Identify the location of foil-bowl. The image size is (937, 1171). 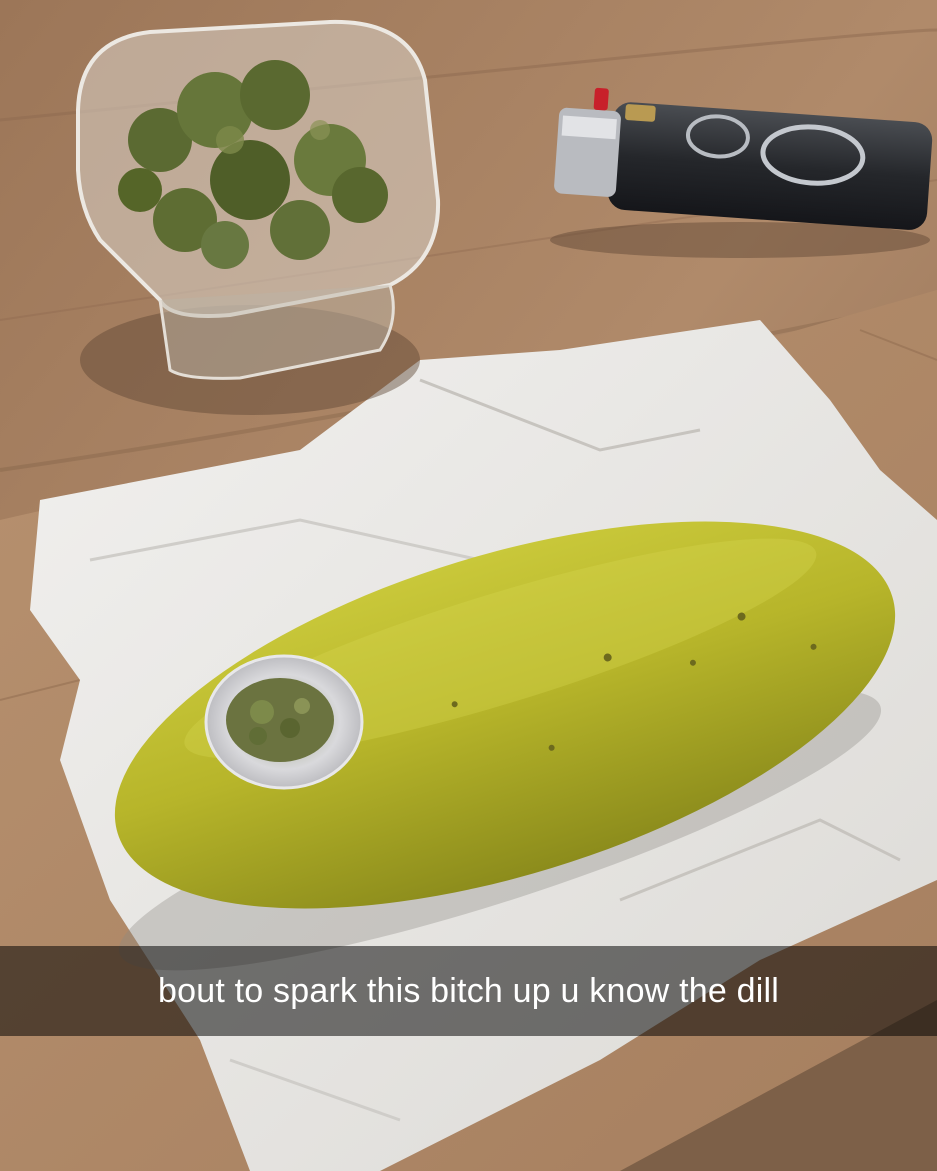
(284, 722).